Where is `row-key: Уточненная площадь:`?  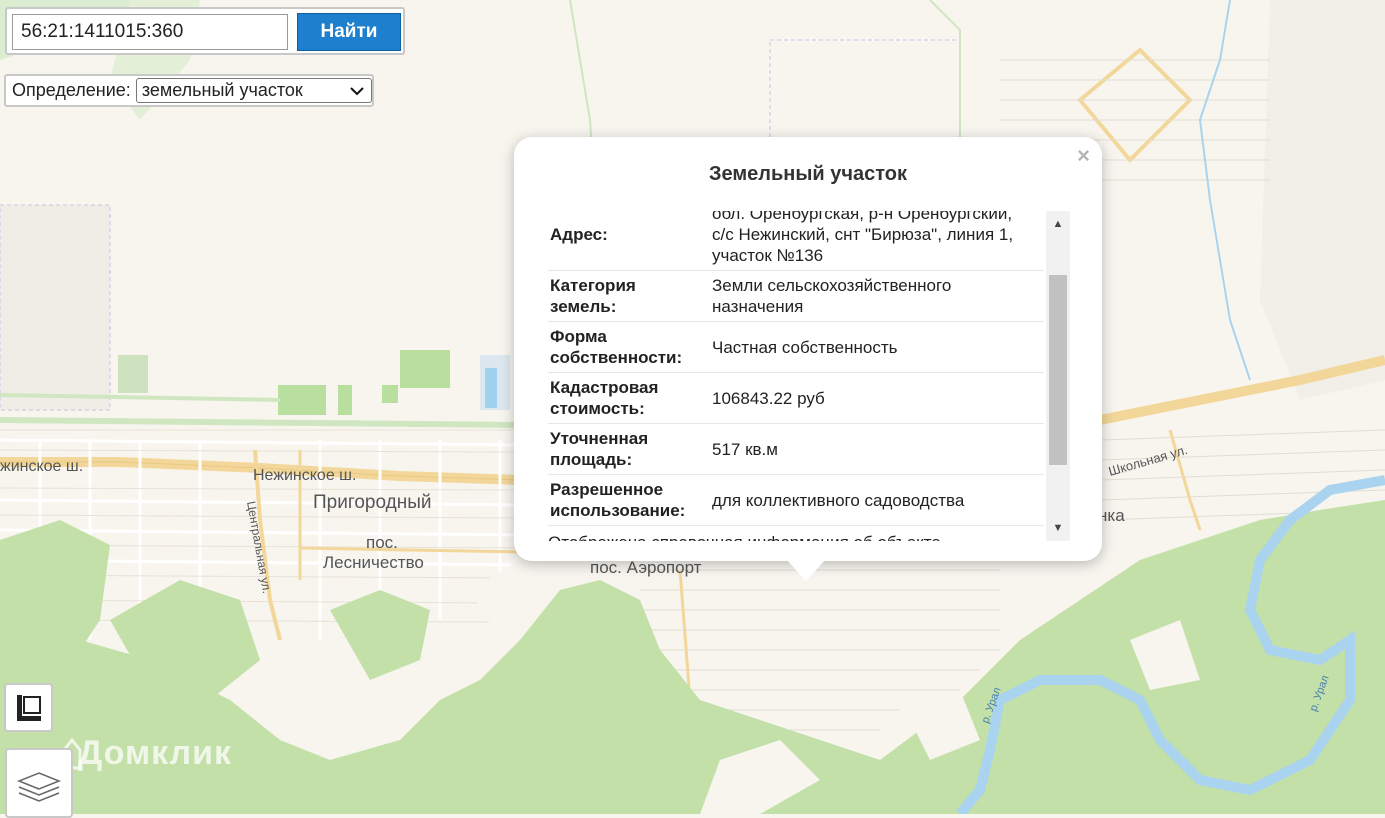
row-key: Уточненная площадь: is located at coordinates (628, 449).